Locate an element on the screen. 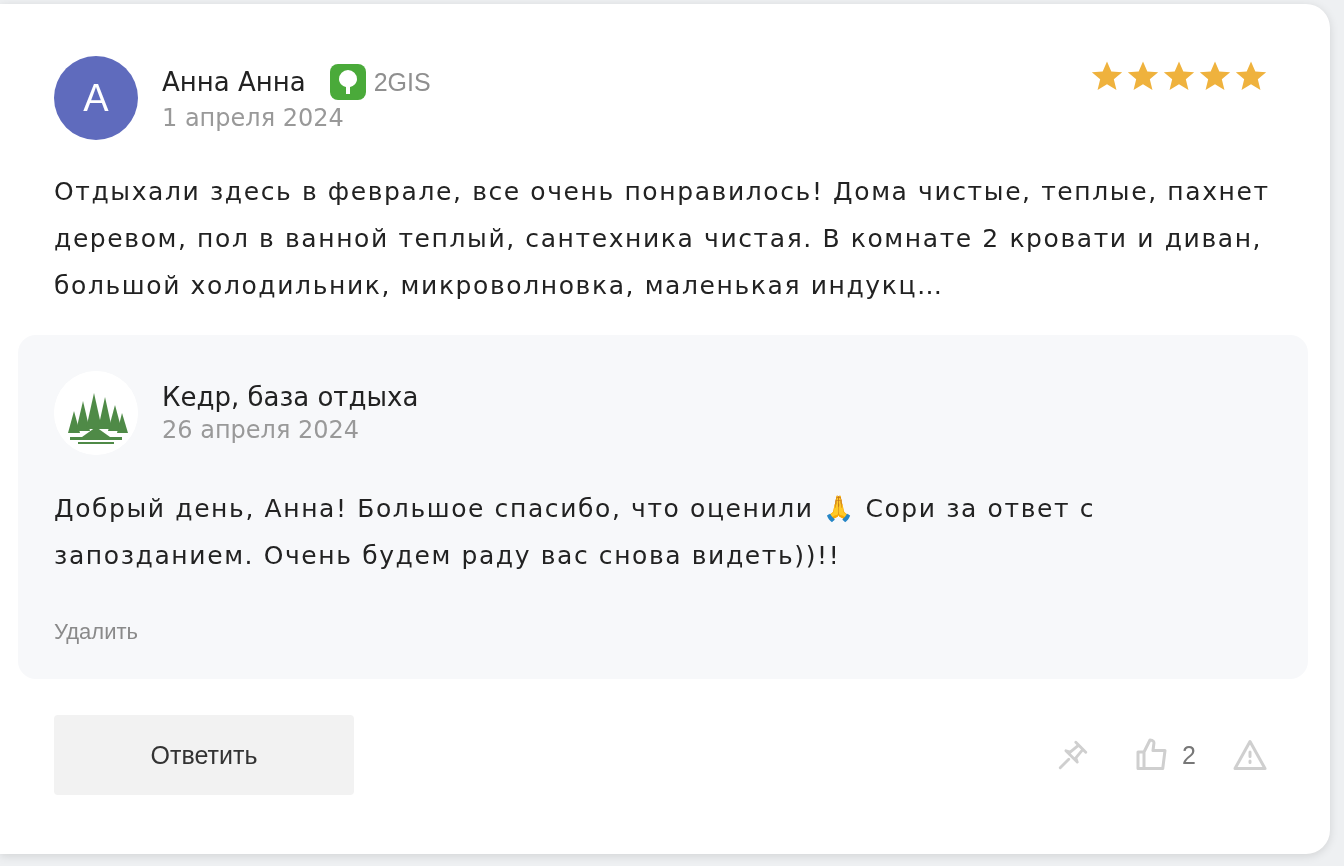 The image size is (1344, 866). source-label: 2GIS is located at coordinates (402, 82).